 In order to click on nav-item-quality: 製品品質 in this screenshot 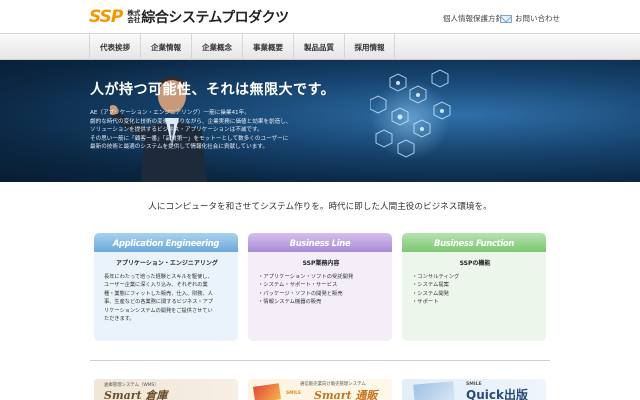, I will do `click(318, 47)`.